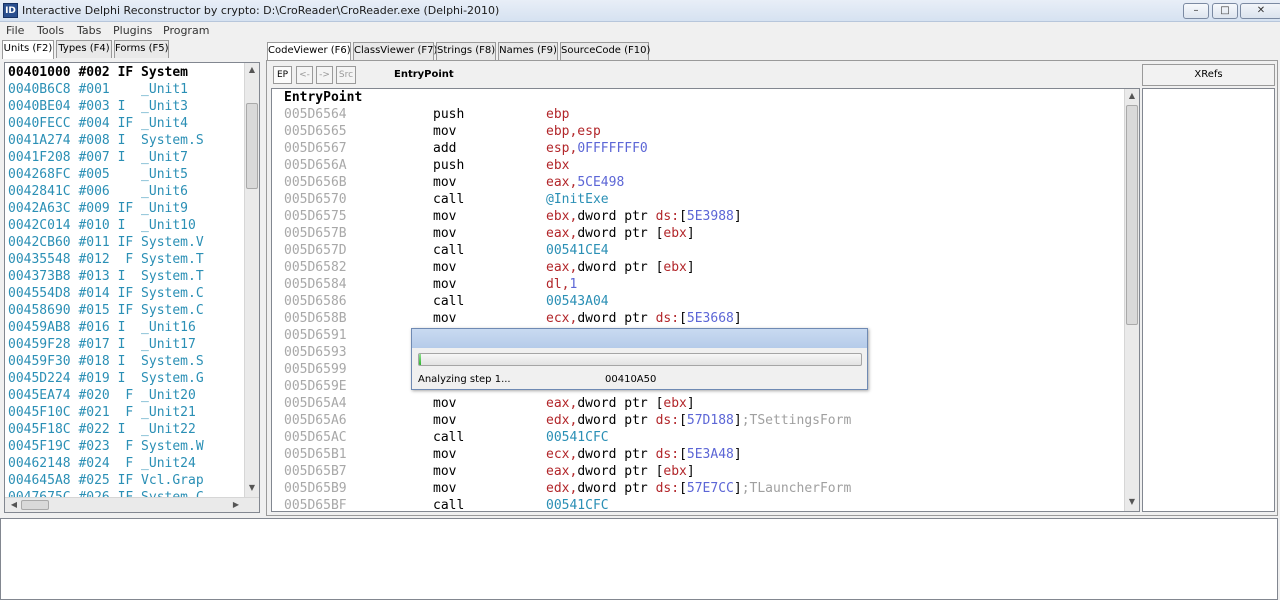 The width and height of the screenshot is (1280, 600). Describe the element at coordinates (132, 30) in the screenshot. I see `menu-plugins: Plugins` at that location.